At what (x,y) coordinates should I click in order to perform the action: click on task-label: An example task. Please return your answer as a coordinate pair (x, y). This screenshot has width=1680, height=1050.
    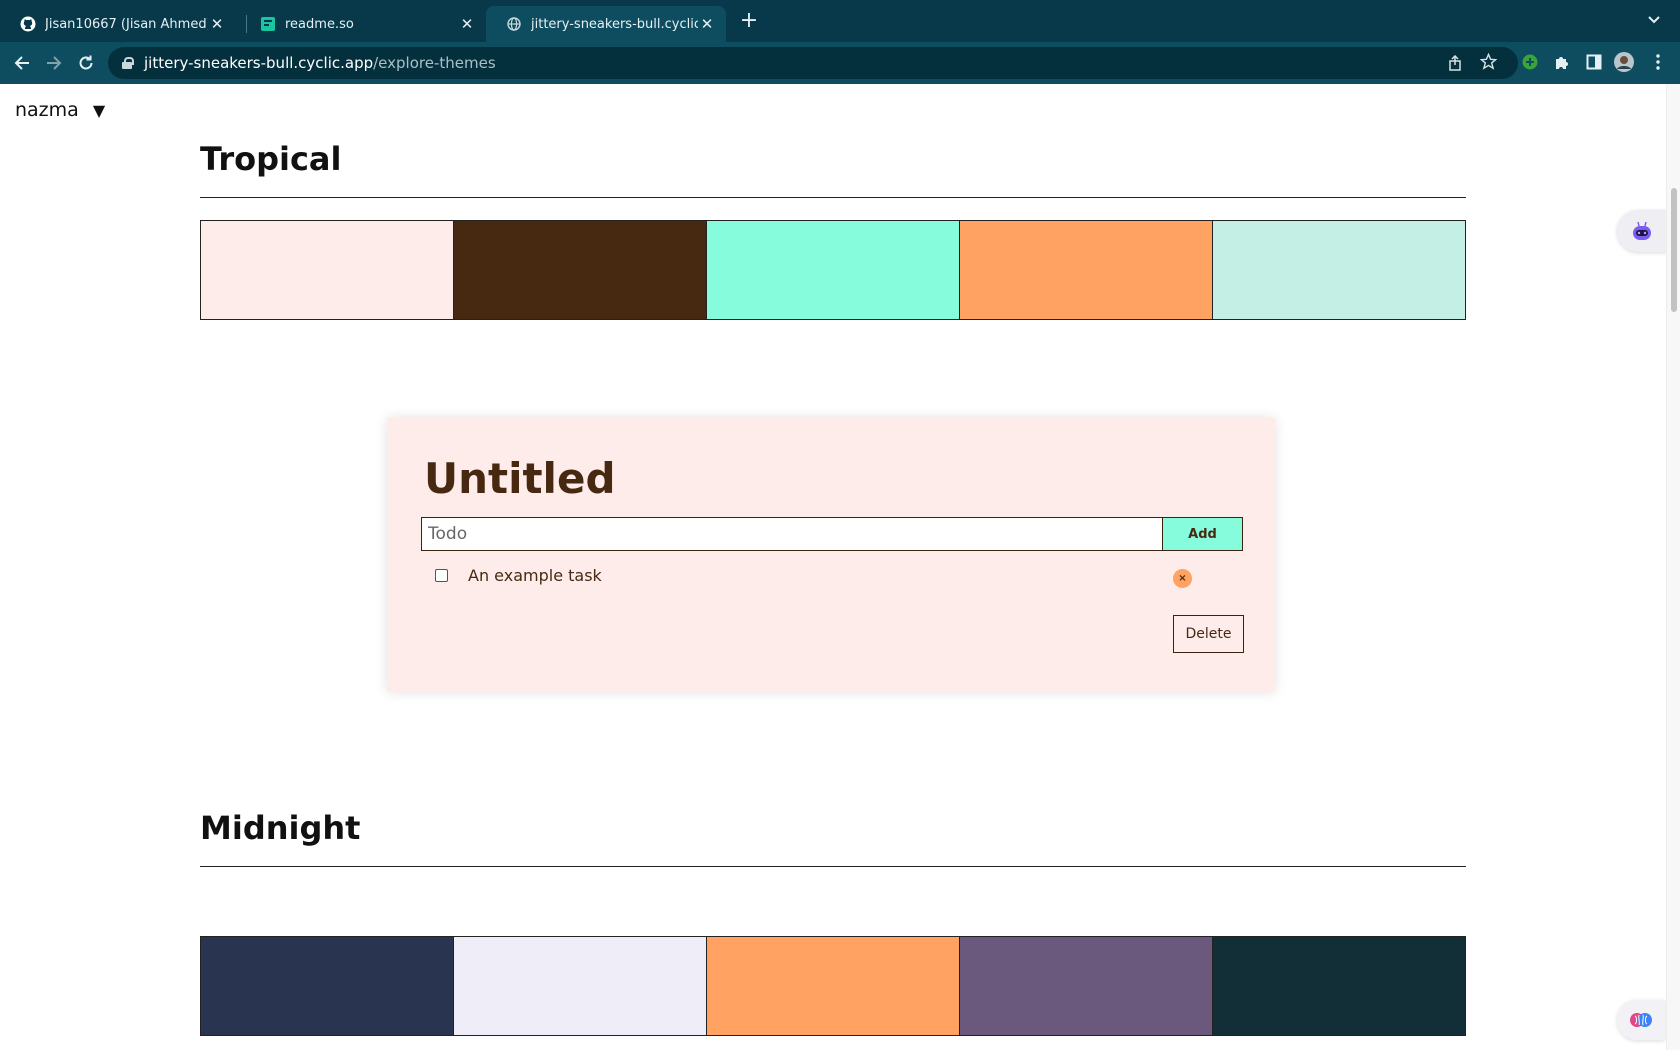
    Looking at the image, I should click on (535, 575).